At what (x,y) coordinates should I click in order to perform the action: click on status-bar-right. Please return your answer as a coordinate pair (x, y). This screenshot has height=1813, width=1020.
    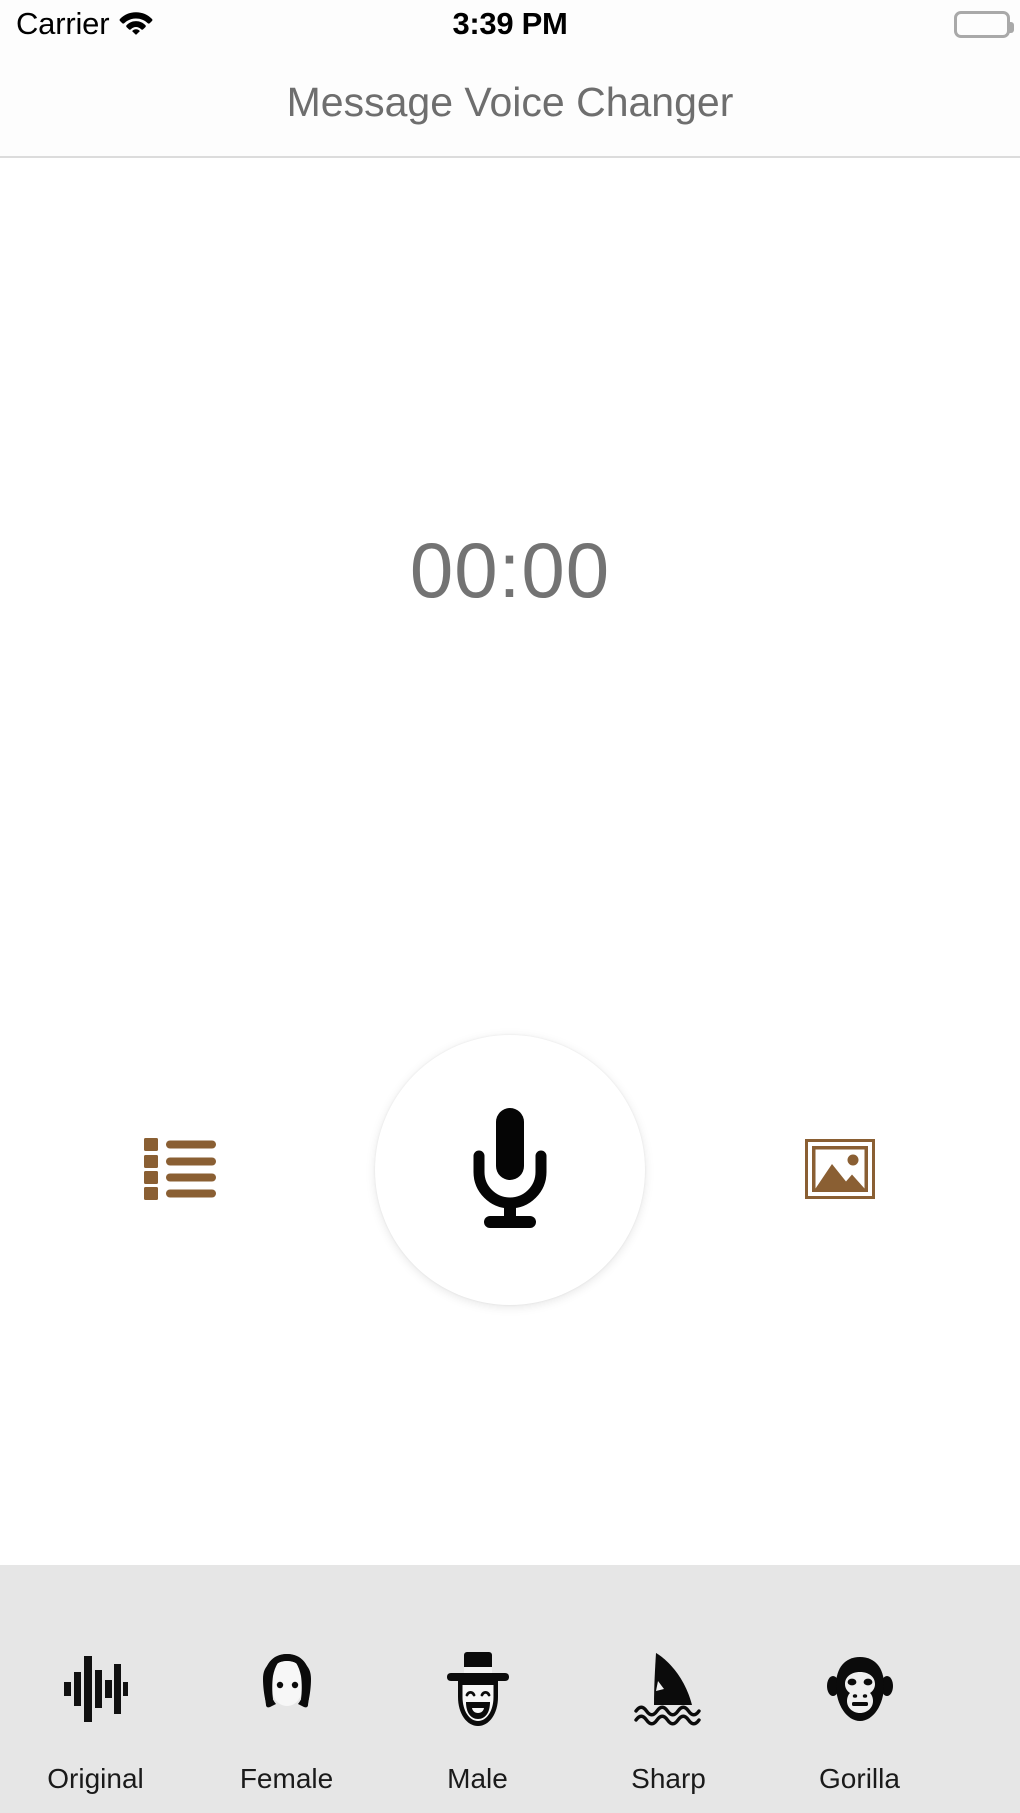
    Looking at the image, I should click on (984, 24).